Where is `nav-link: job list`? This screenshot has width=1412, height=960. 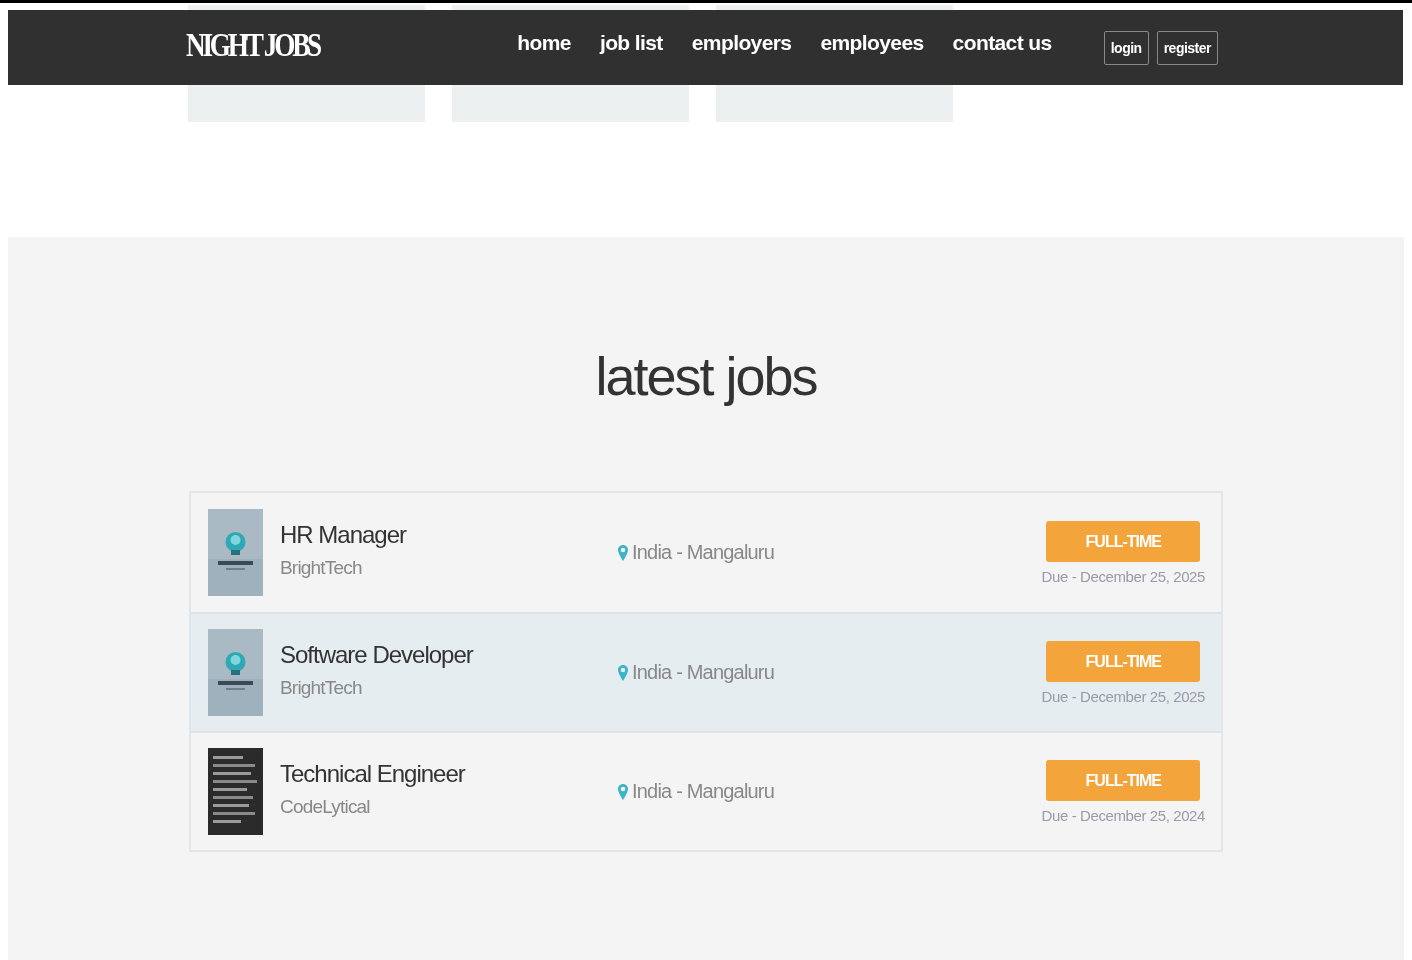
nav-link: job list is located at coordinates (631, 42).